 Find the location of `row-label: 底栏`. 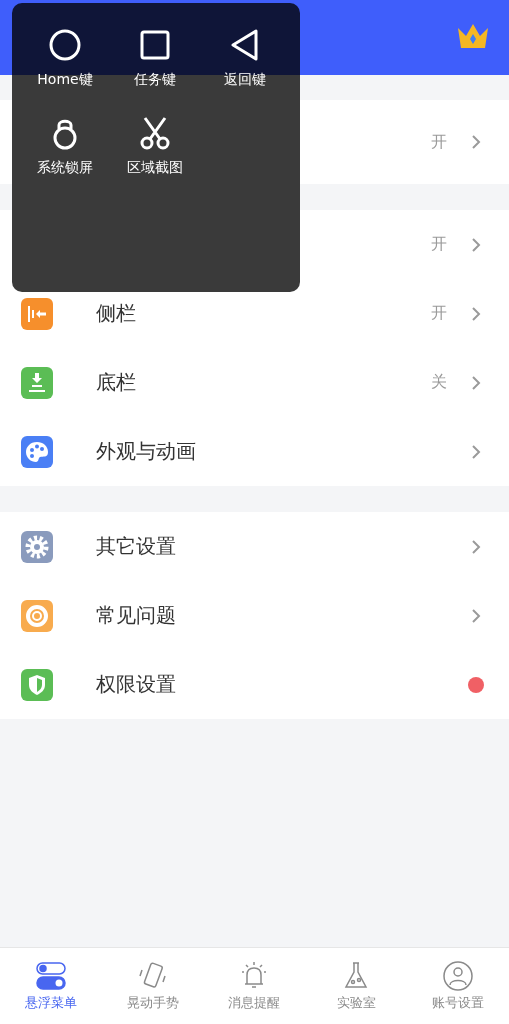

row-label: 底栏 is located at coordinates (116, 382).